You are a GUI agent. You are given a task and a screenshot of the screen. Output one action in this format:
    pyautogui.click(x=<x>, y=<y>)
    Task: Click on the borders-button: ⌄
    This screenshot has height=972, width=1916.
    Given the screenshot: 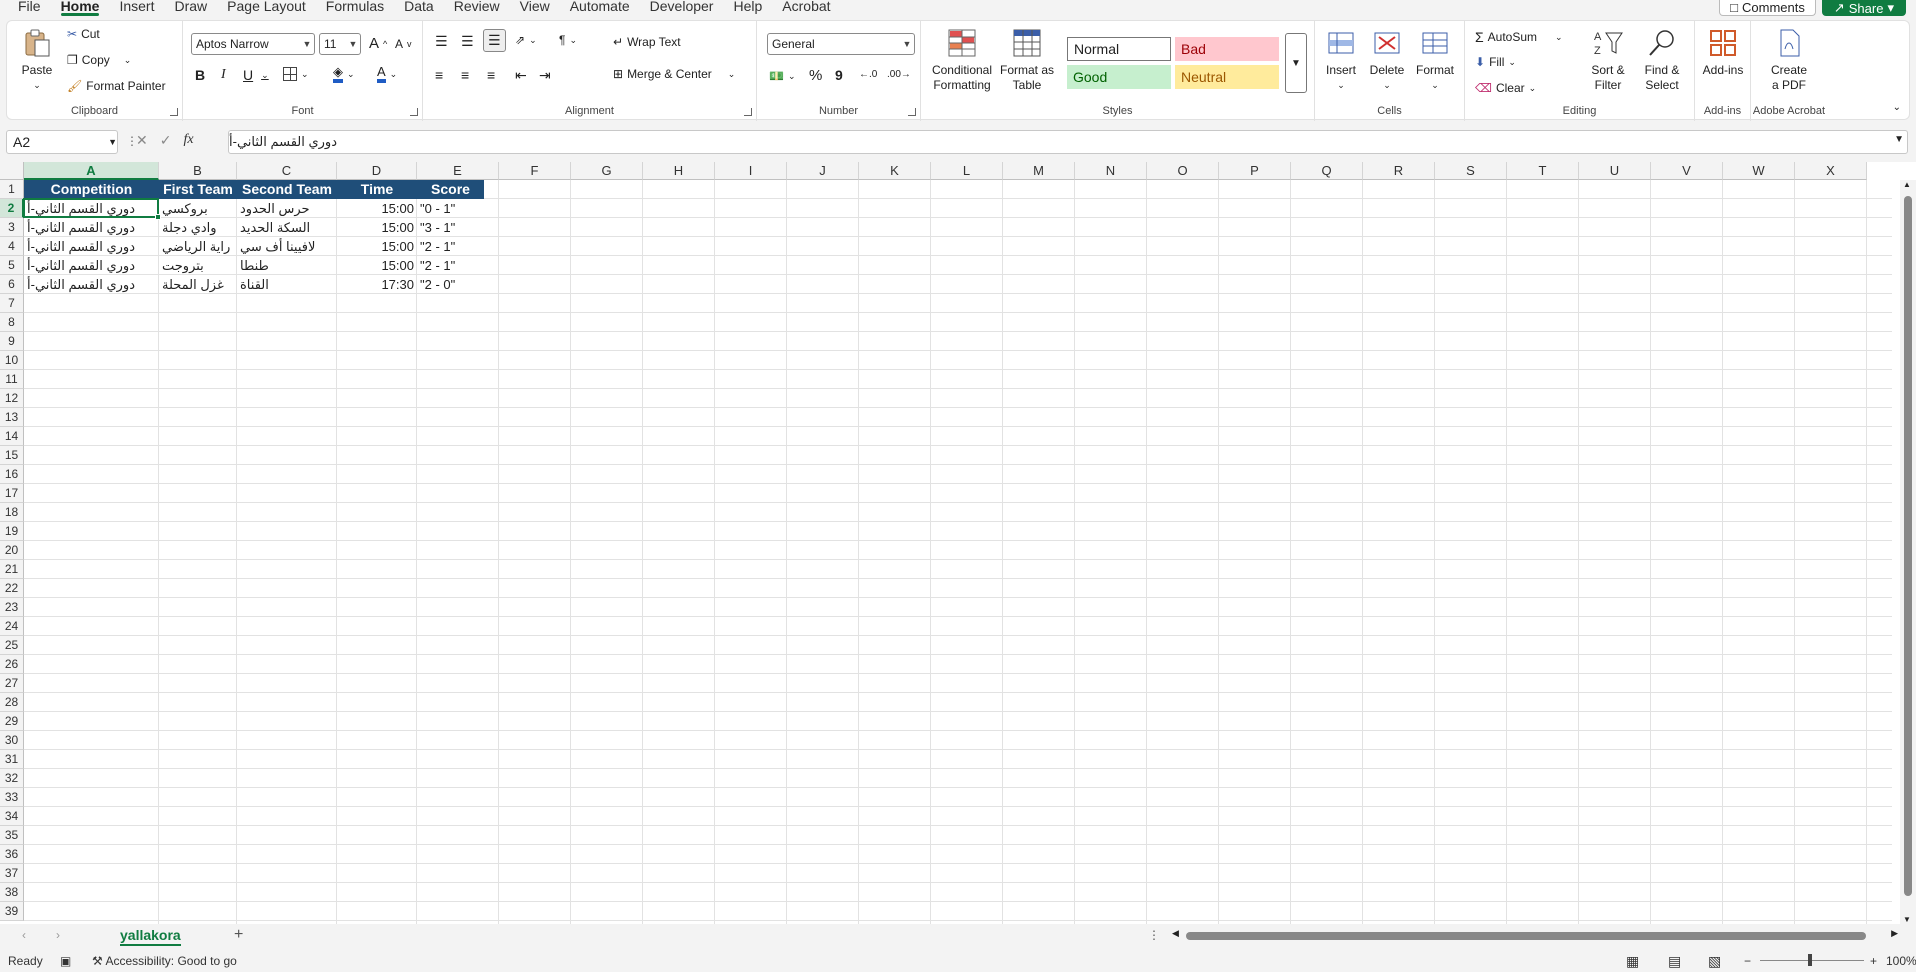 What is the action you would take?
    pyautogui.click(x=296, y=74)
    